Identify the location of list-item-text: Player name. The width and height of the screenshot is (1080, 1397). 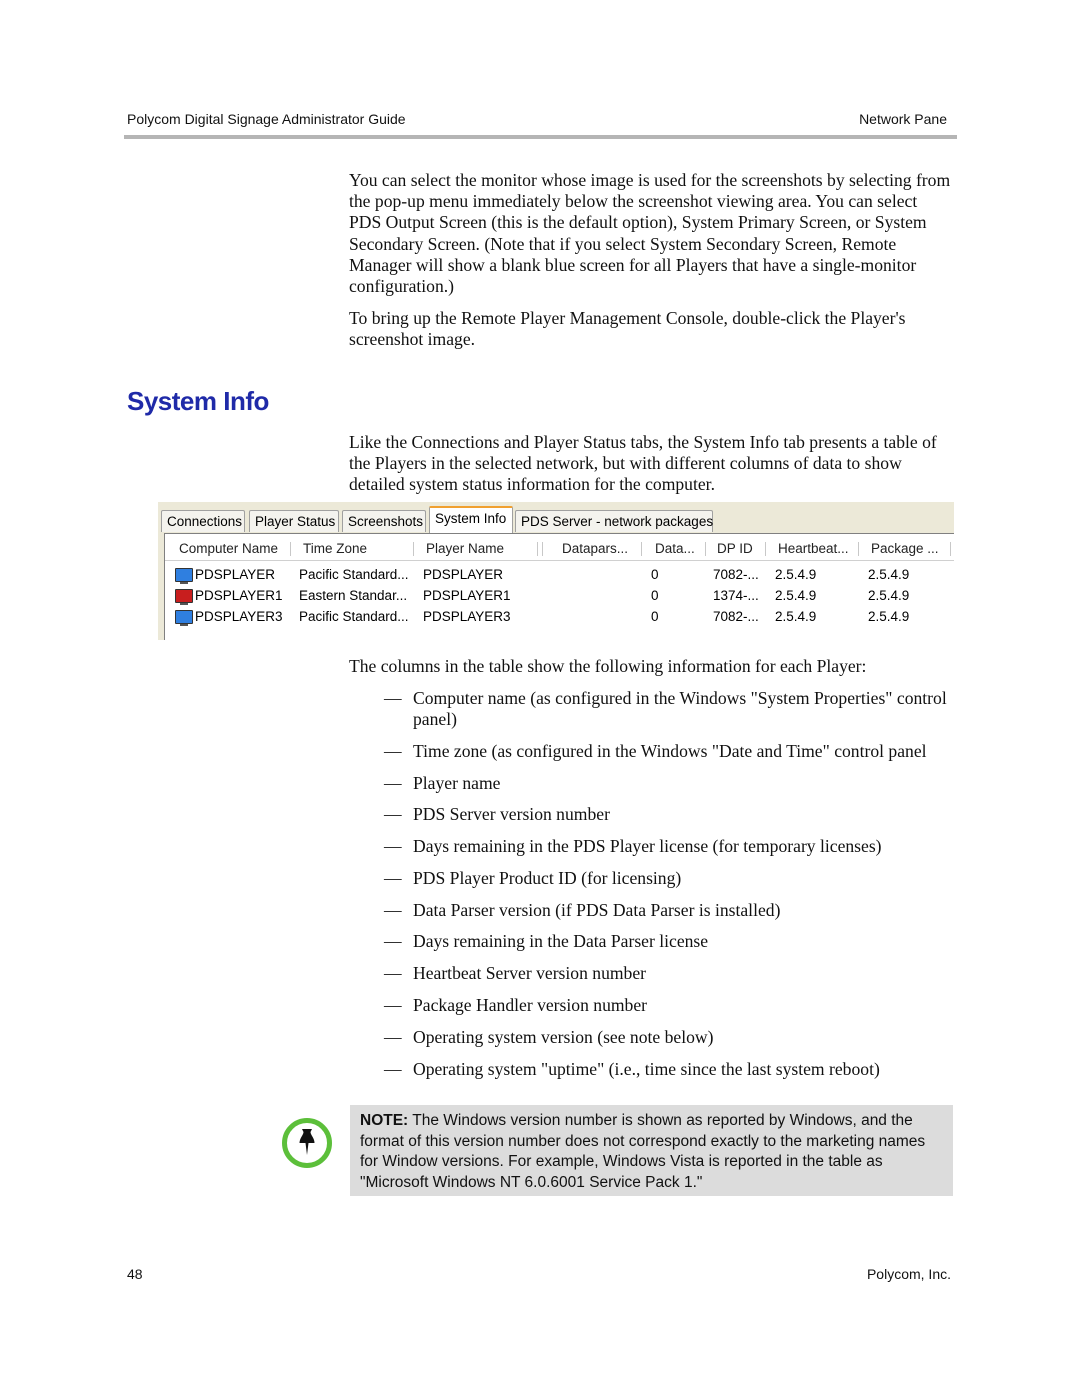
(457, 782).